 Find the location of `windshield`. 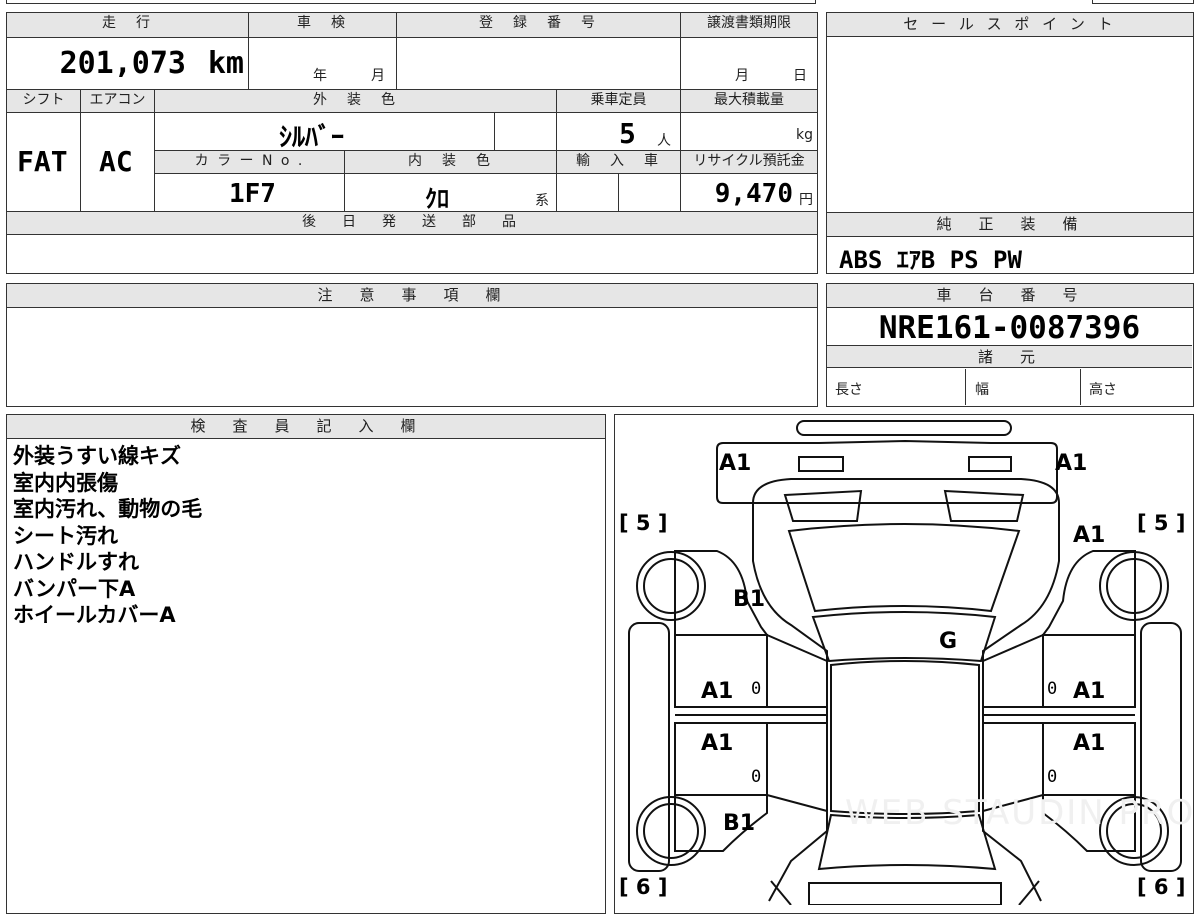

windshield is located at coordinates (904, 637).